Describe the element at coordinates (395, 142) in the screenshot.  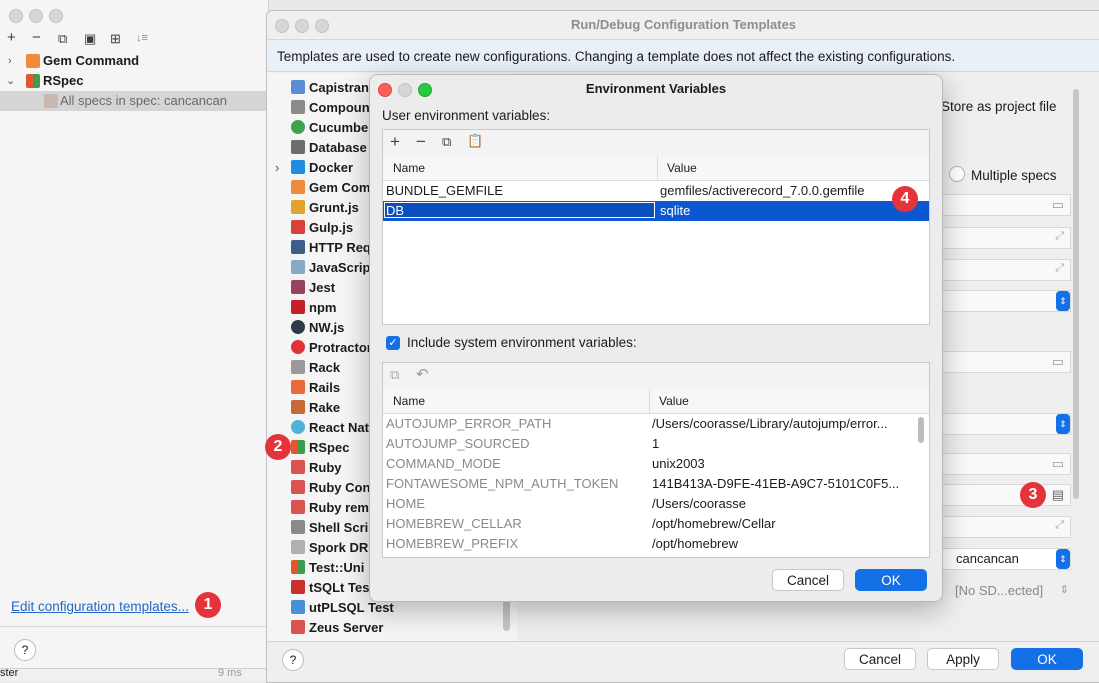
I see `add-variable-button: +` at that location.